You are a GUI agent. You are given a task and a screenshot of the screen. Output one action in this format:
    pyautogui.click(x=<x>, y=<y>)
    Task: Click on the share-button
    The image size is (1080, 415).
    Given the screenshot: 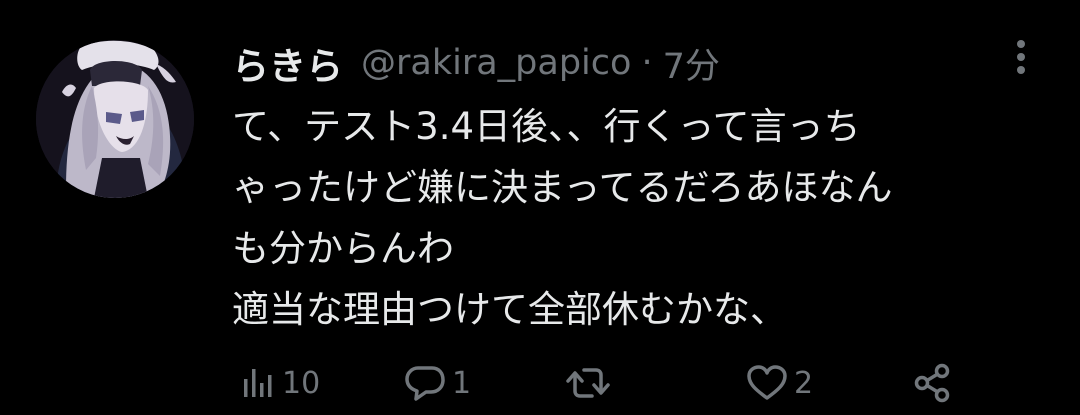 What is the action you would take?
    pyautogui.click(x=932, y=383)
    